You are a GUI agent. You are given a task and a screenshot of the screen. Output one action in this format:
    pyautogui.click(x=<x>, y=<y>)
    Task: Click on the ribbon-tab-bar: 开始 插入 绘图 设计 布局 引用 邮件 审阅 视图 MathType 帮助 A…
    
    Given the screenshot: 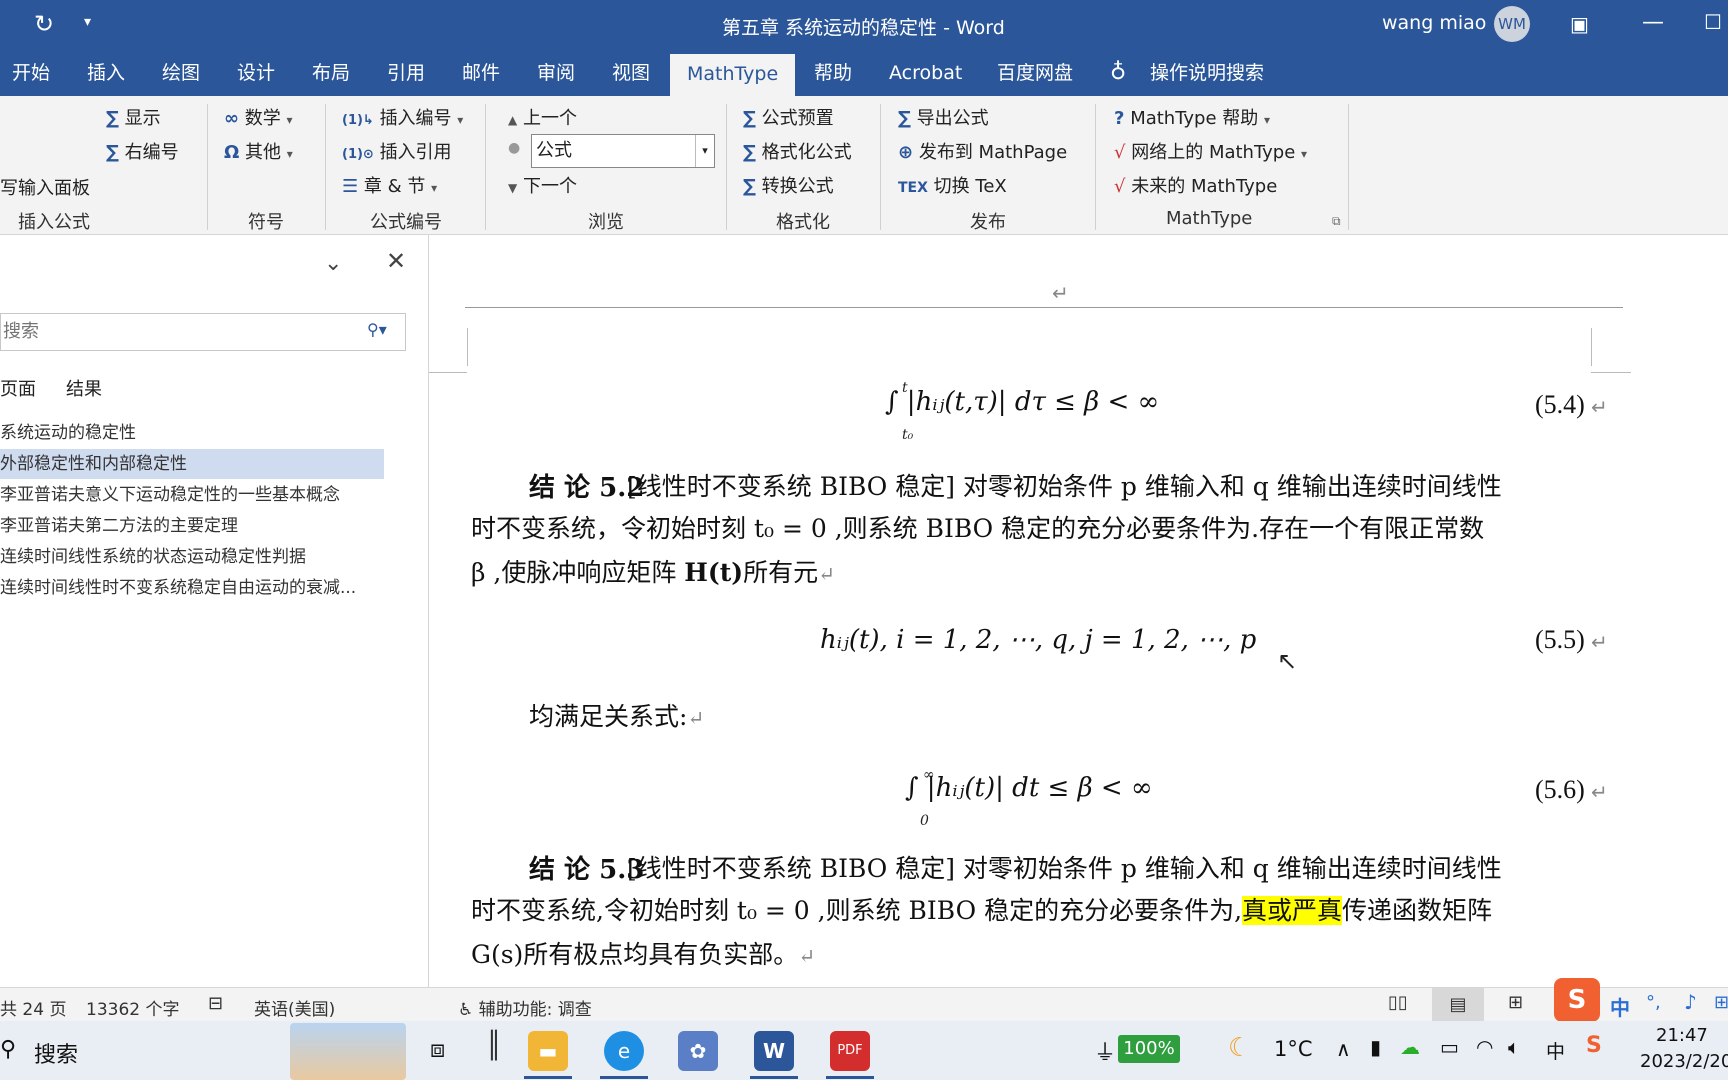 What is the action you would take?
    pyautogui.click(x=864, y=73)
    